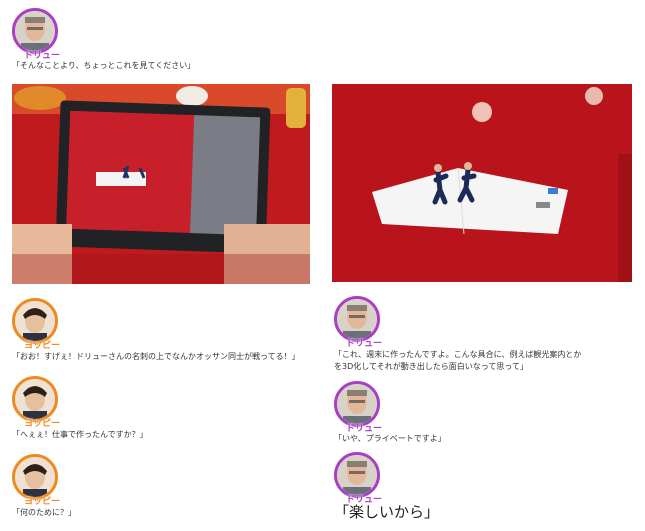  I want to click on dialogue-line: 「へぇぇ！仕事で作ったんですか？」, so click(80, 434).